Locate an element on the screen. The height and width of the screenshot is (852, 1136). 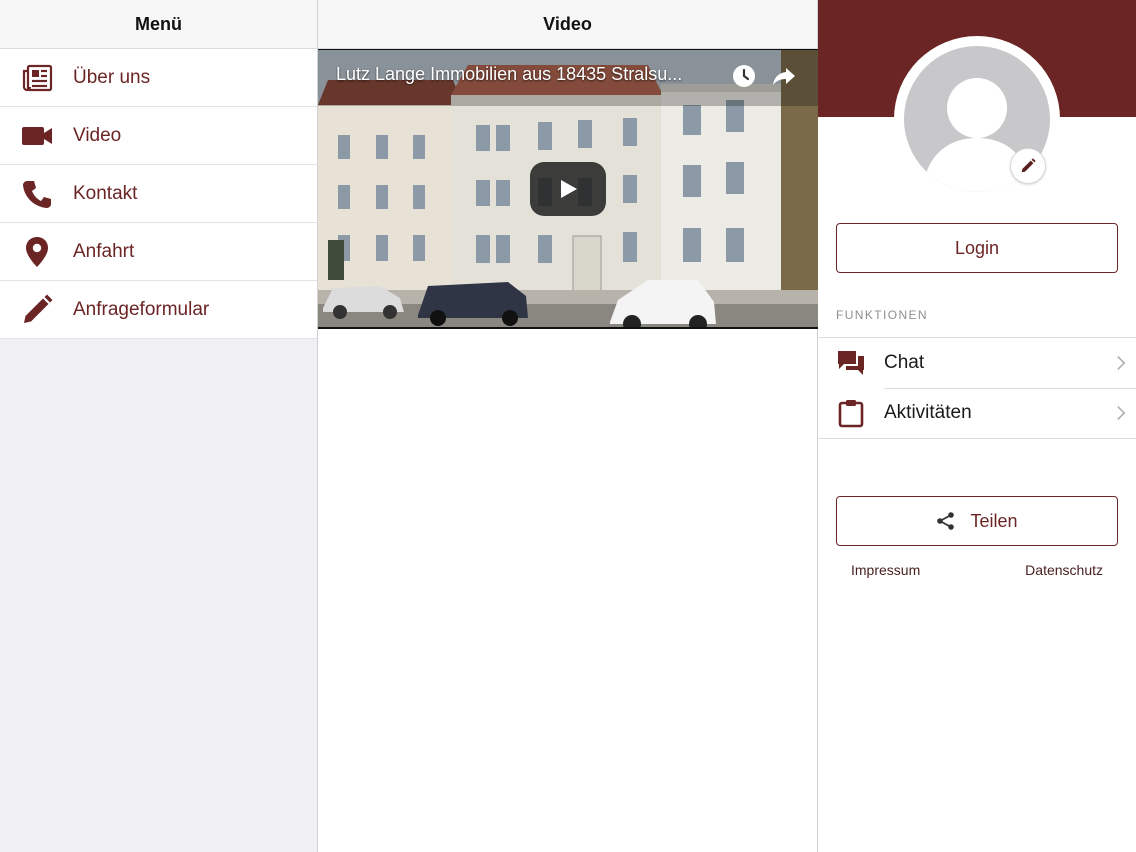
share-arrow-icon is located at coordinates (784, 76).